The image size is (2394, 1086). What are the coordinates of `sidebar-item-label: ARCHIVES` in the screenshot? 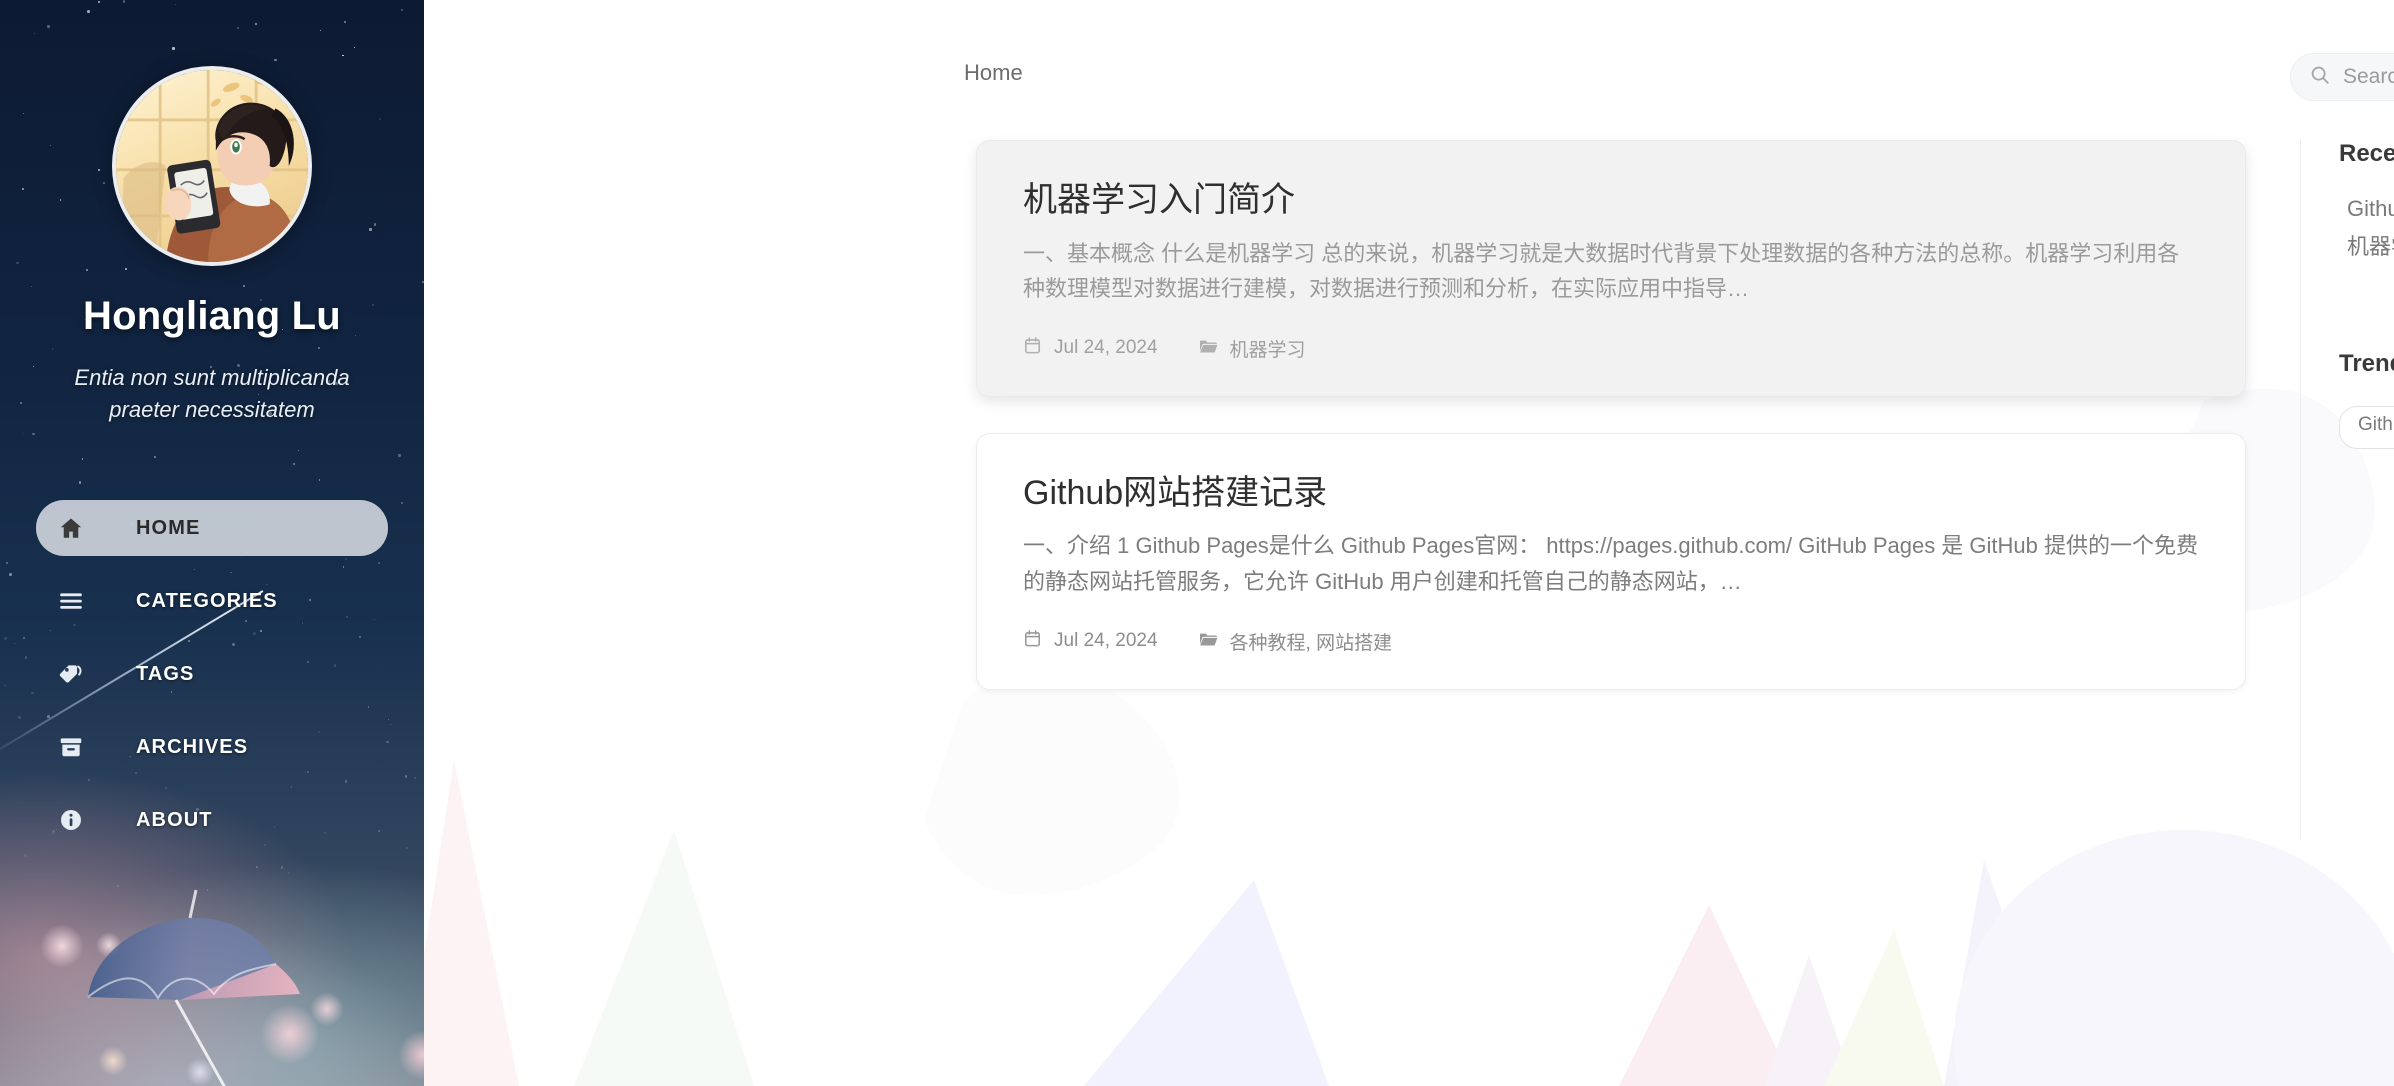 It's located at (192, 746).